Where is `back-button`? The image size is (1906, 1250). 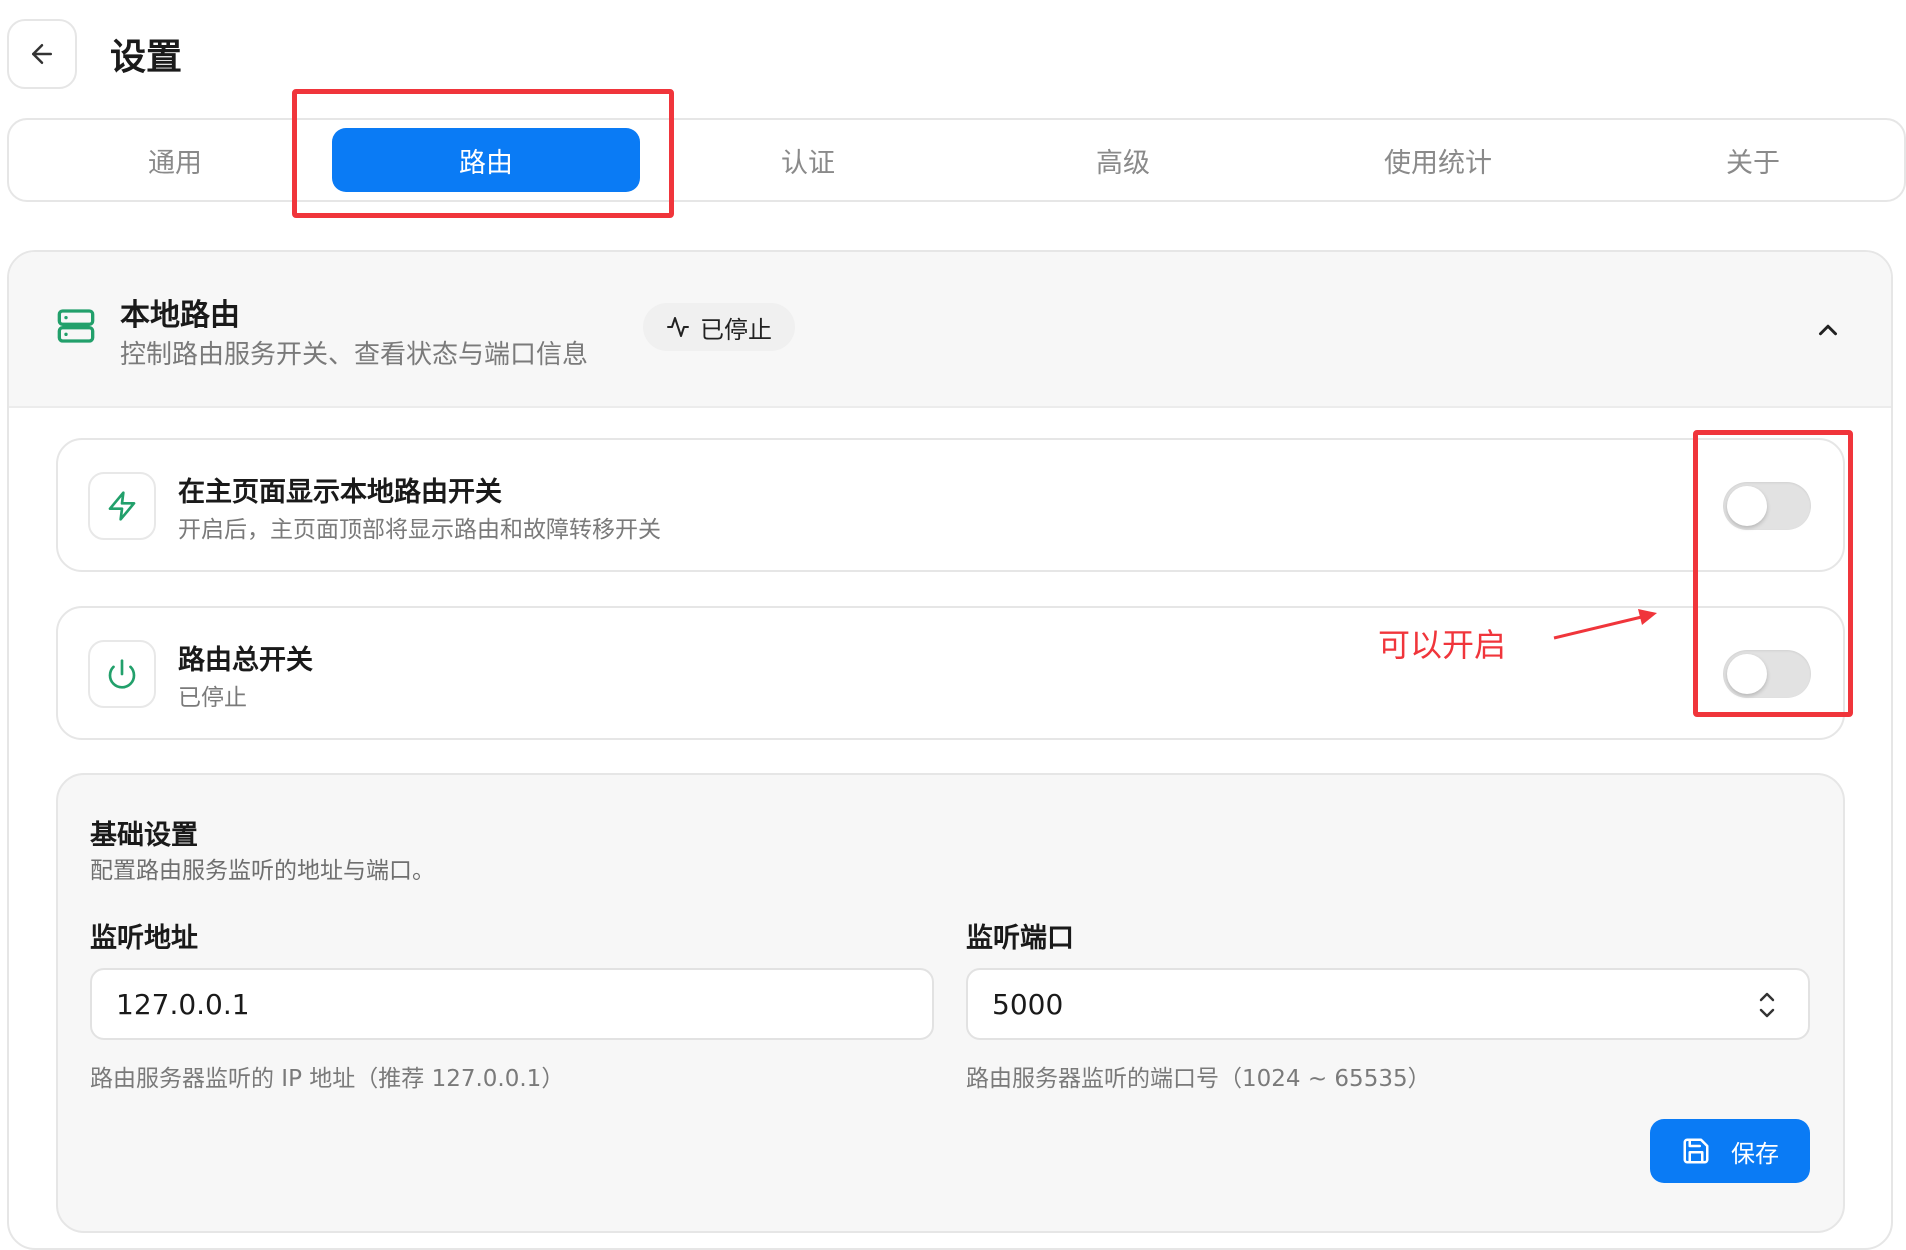
back-button is located at coordinates (42, 54).